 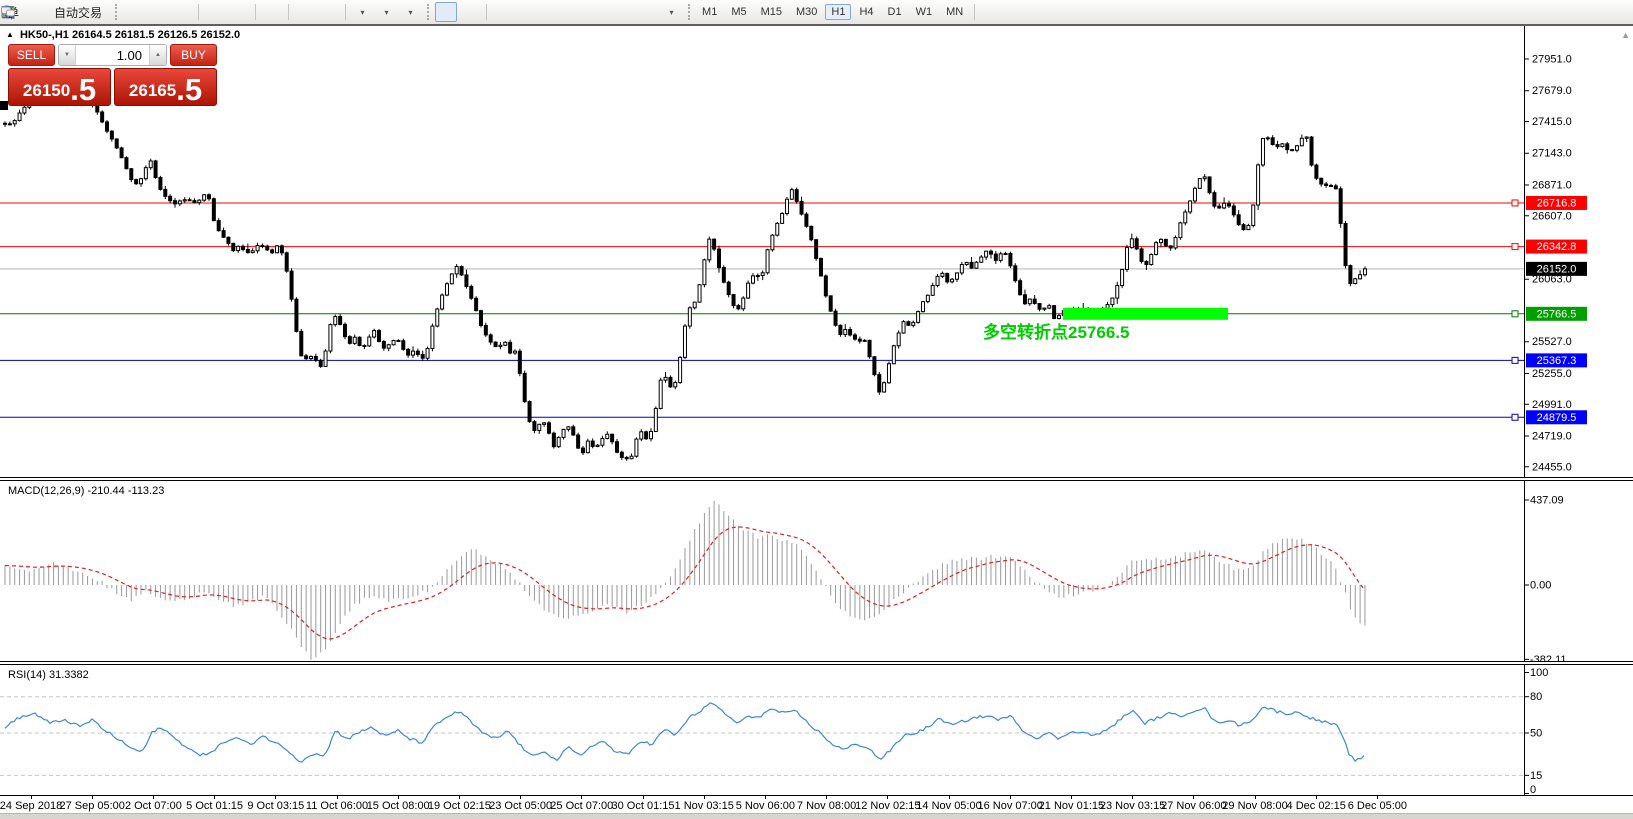 I want to click on date-label: 1 Nov 03:15, so click(x=704, y=806).